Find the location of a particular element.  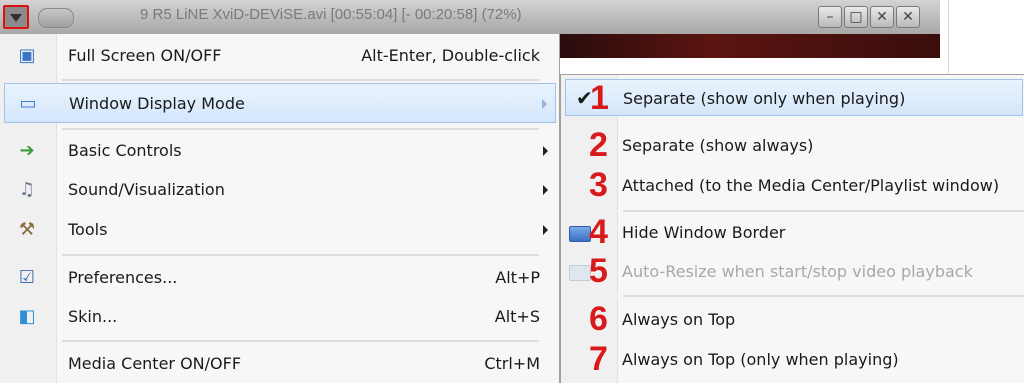

restore-icon: □ is located at coordinates (856, 17).